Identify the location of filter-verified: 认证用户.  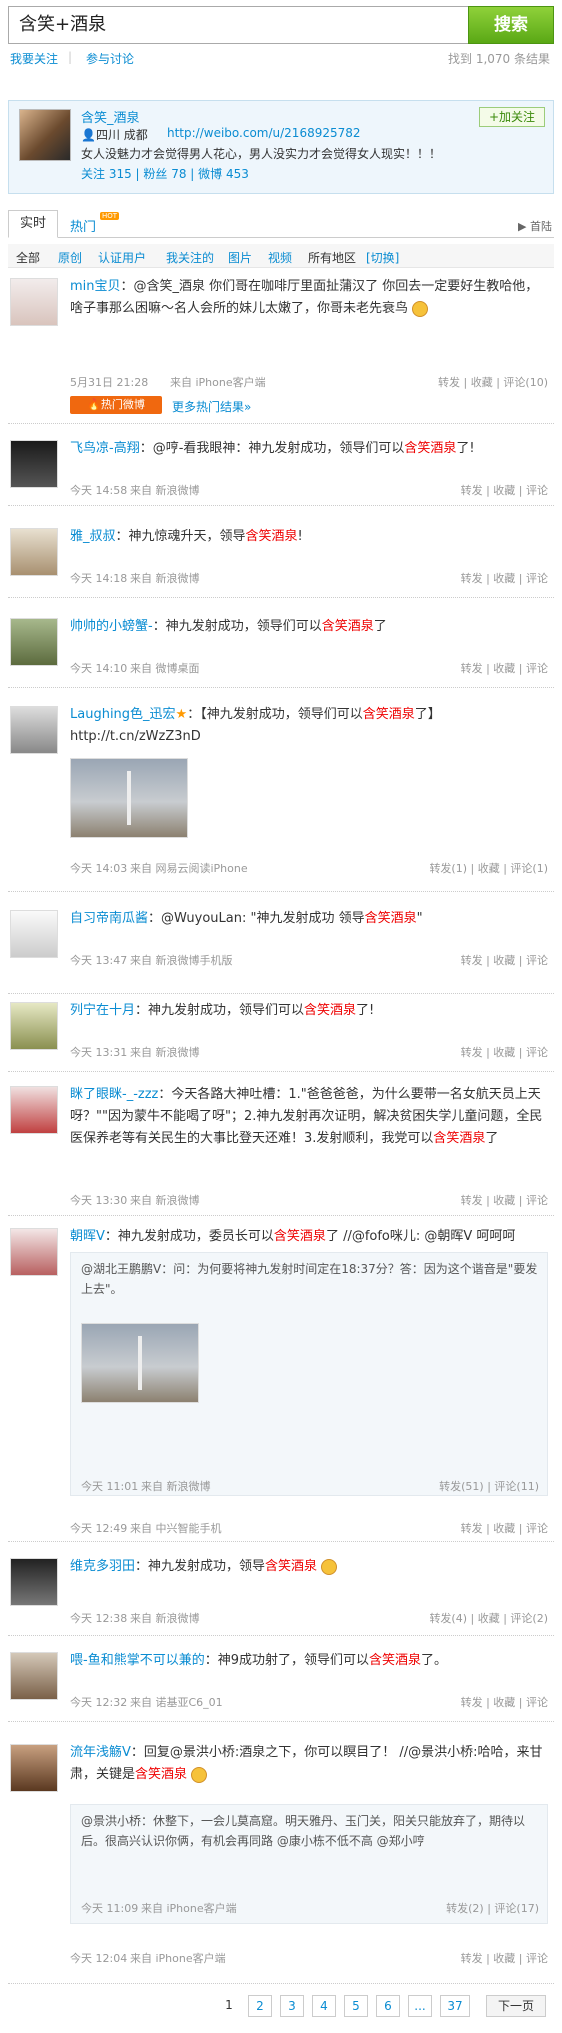
(122, 257).